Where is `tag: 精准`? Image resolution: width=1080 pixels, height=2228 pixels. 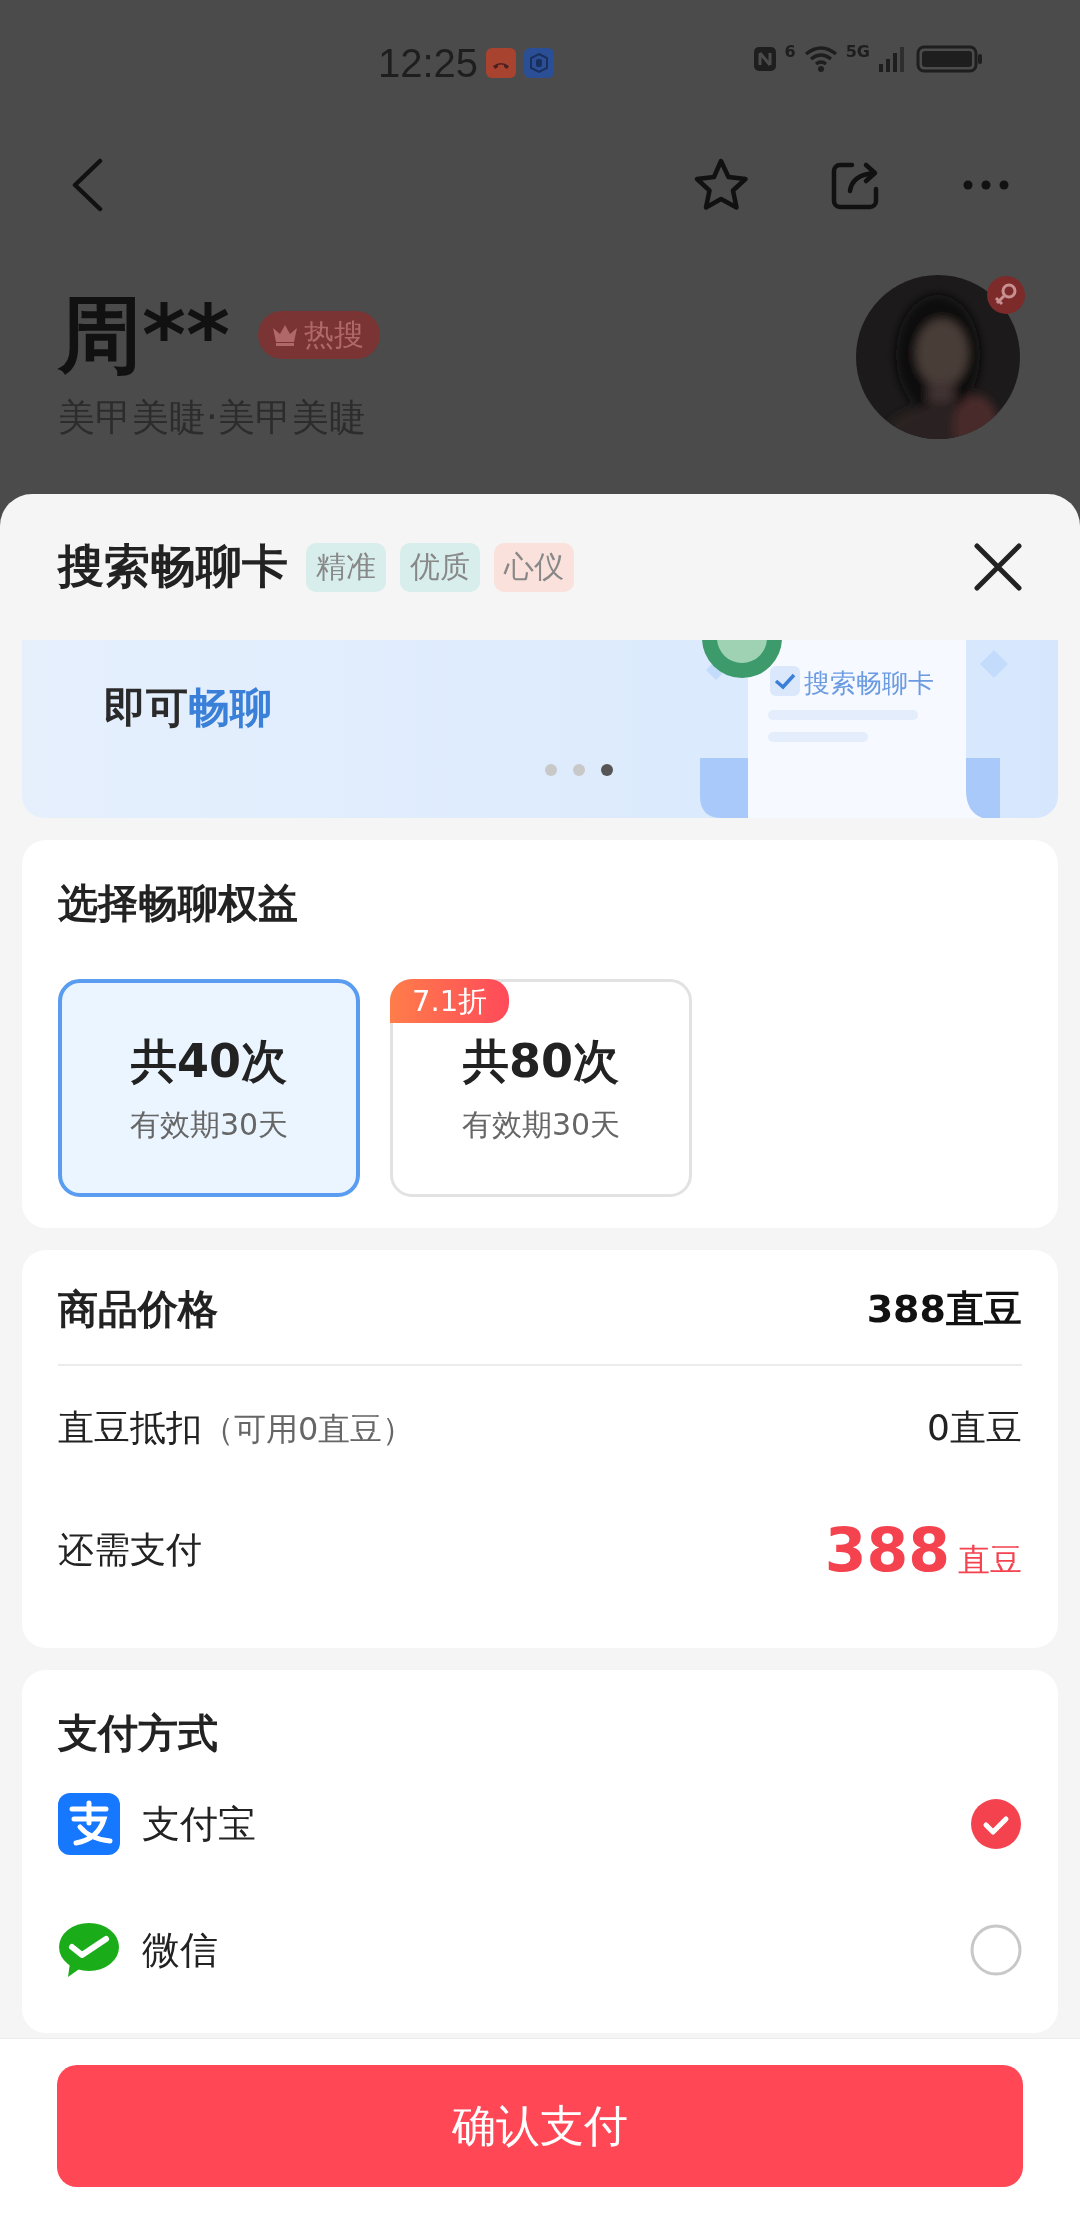 tag: 精准 is located at coordinates (346, 567).